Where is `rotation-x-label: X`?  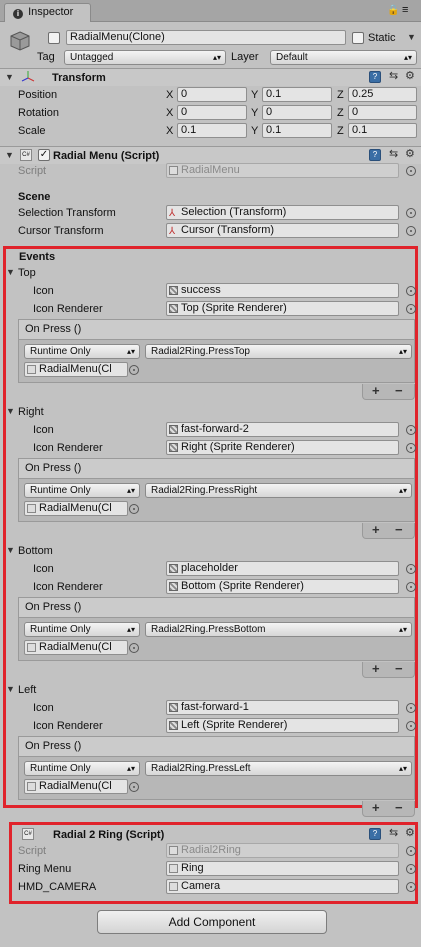 rotation-x-label: X is located at coordinates (169, 113).